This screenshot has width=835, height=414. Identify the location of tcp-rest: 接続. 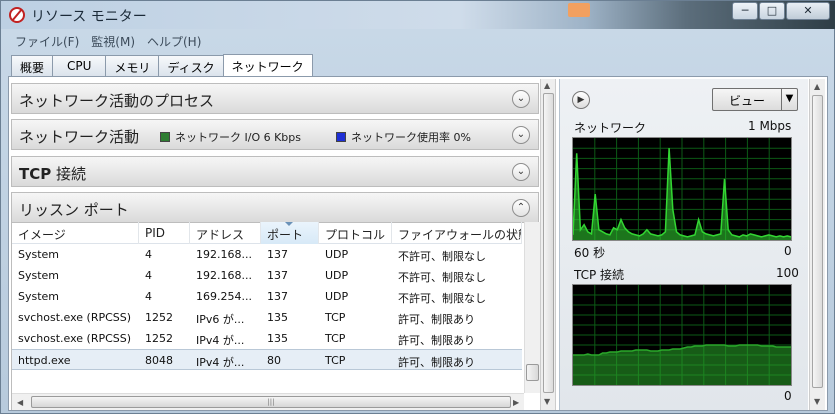
(69, 174).